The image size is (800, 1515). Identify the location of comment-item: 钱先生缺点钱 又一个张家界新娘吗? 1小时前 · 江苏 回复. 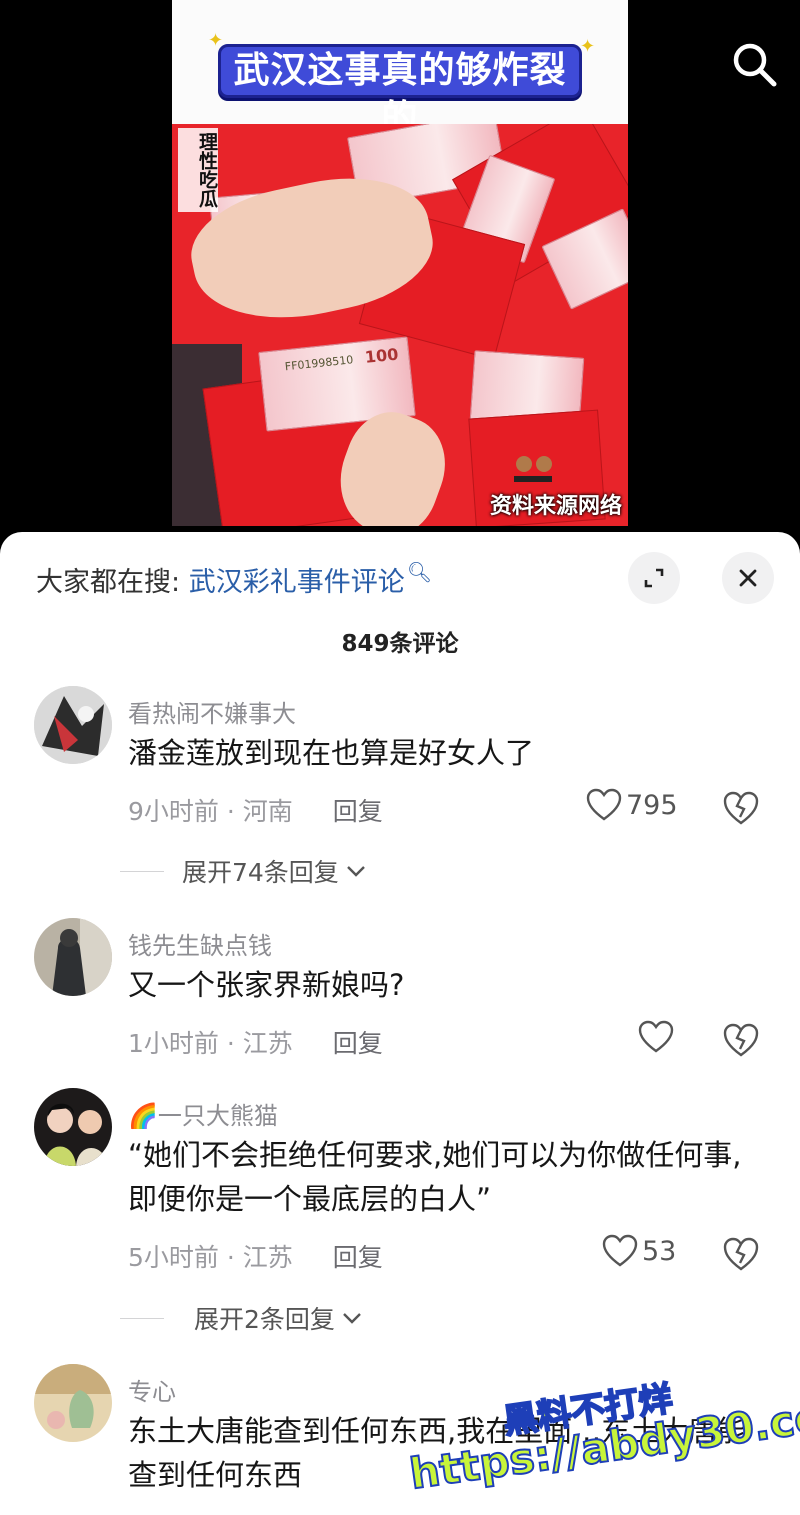
(400, 993).